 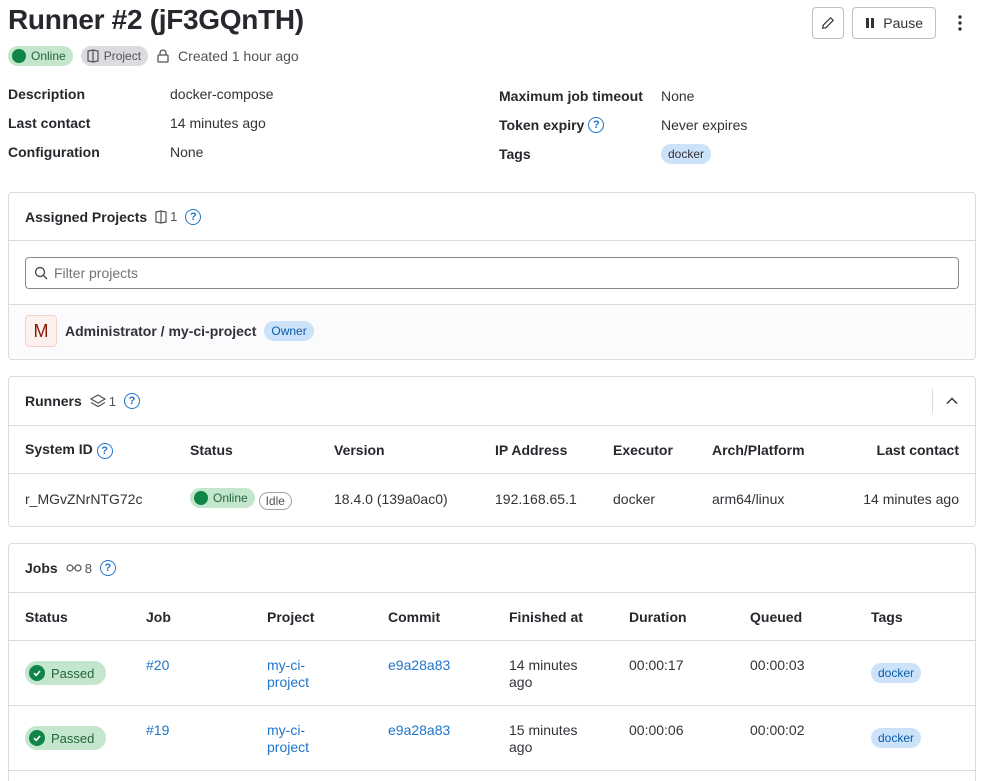 What do you see at coordinates (904, 449) in the screenshot?
I see `col-last-contact: Last contact` at bounding box center [904, 449].